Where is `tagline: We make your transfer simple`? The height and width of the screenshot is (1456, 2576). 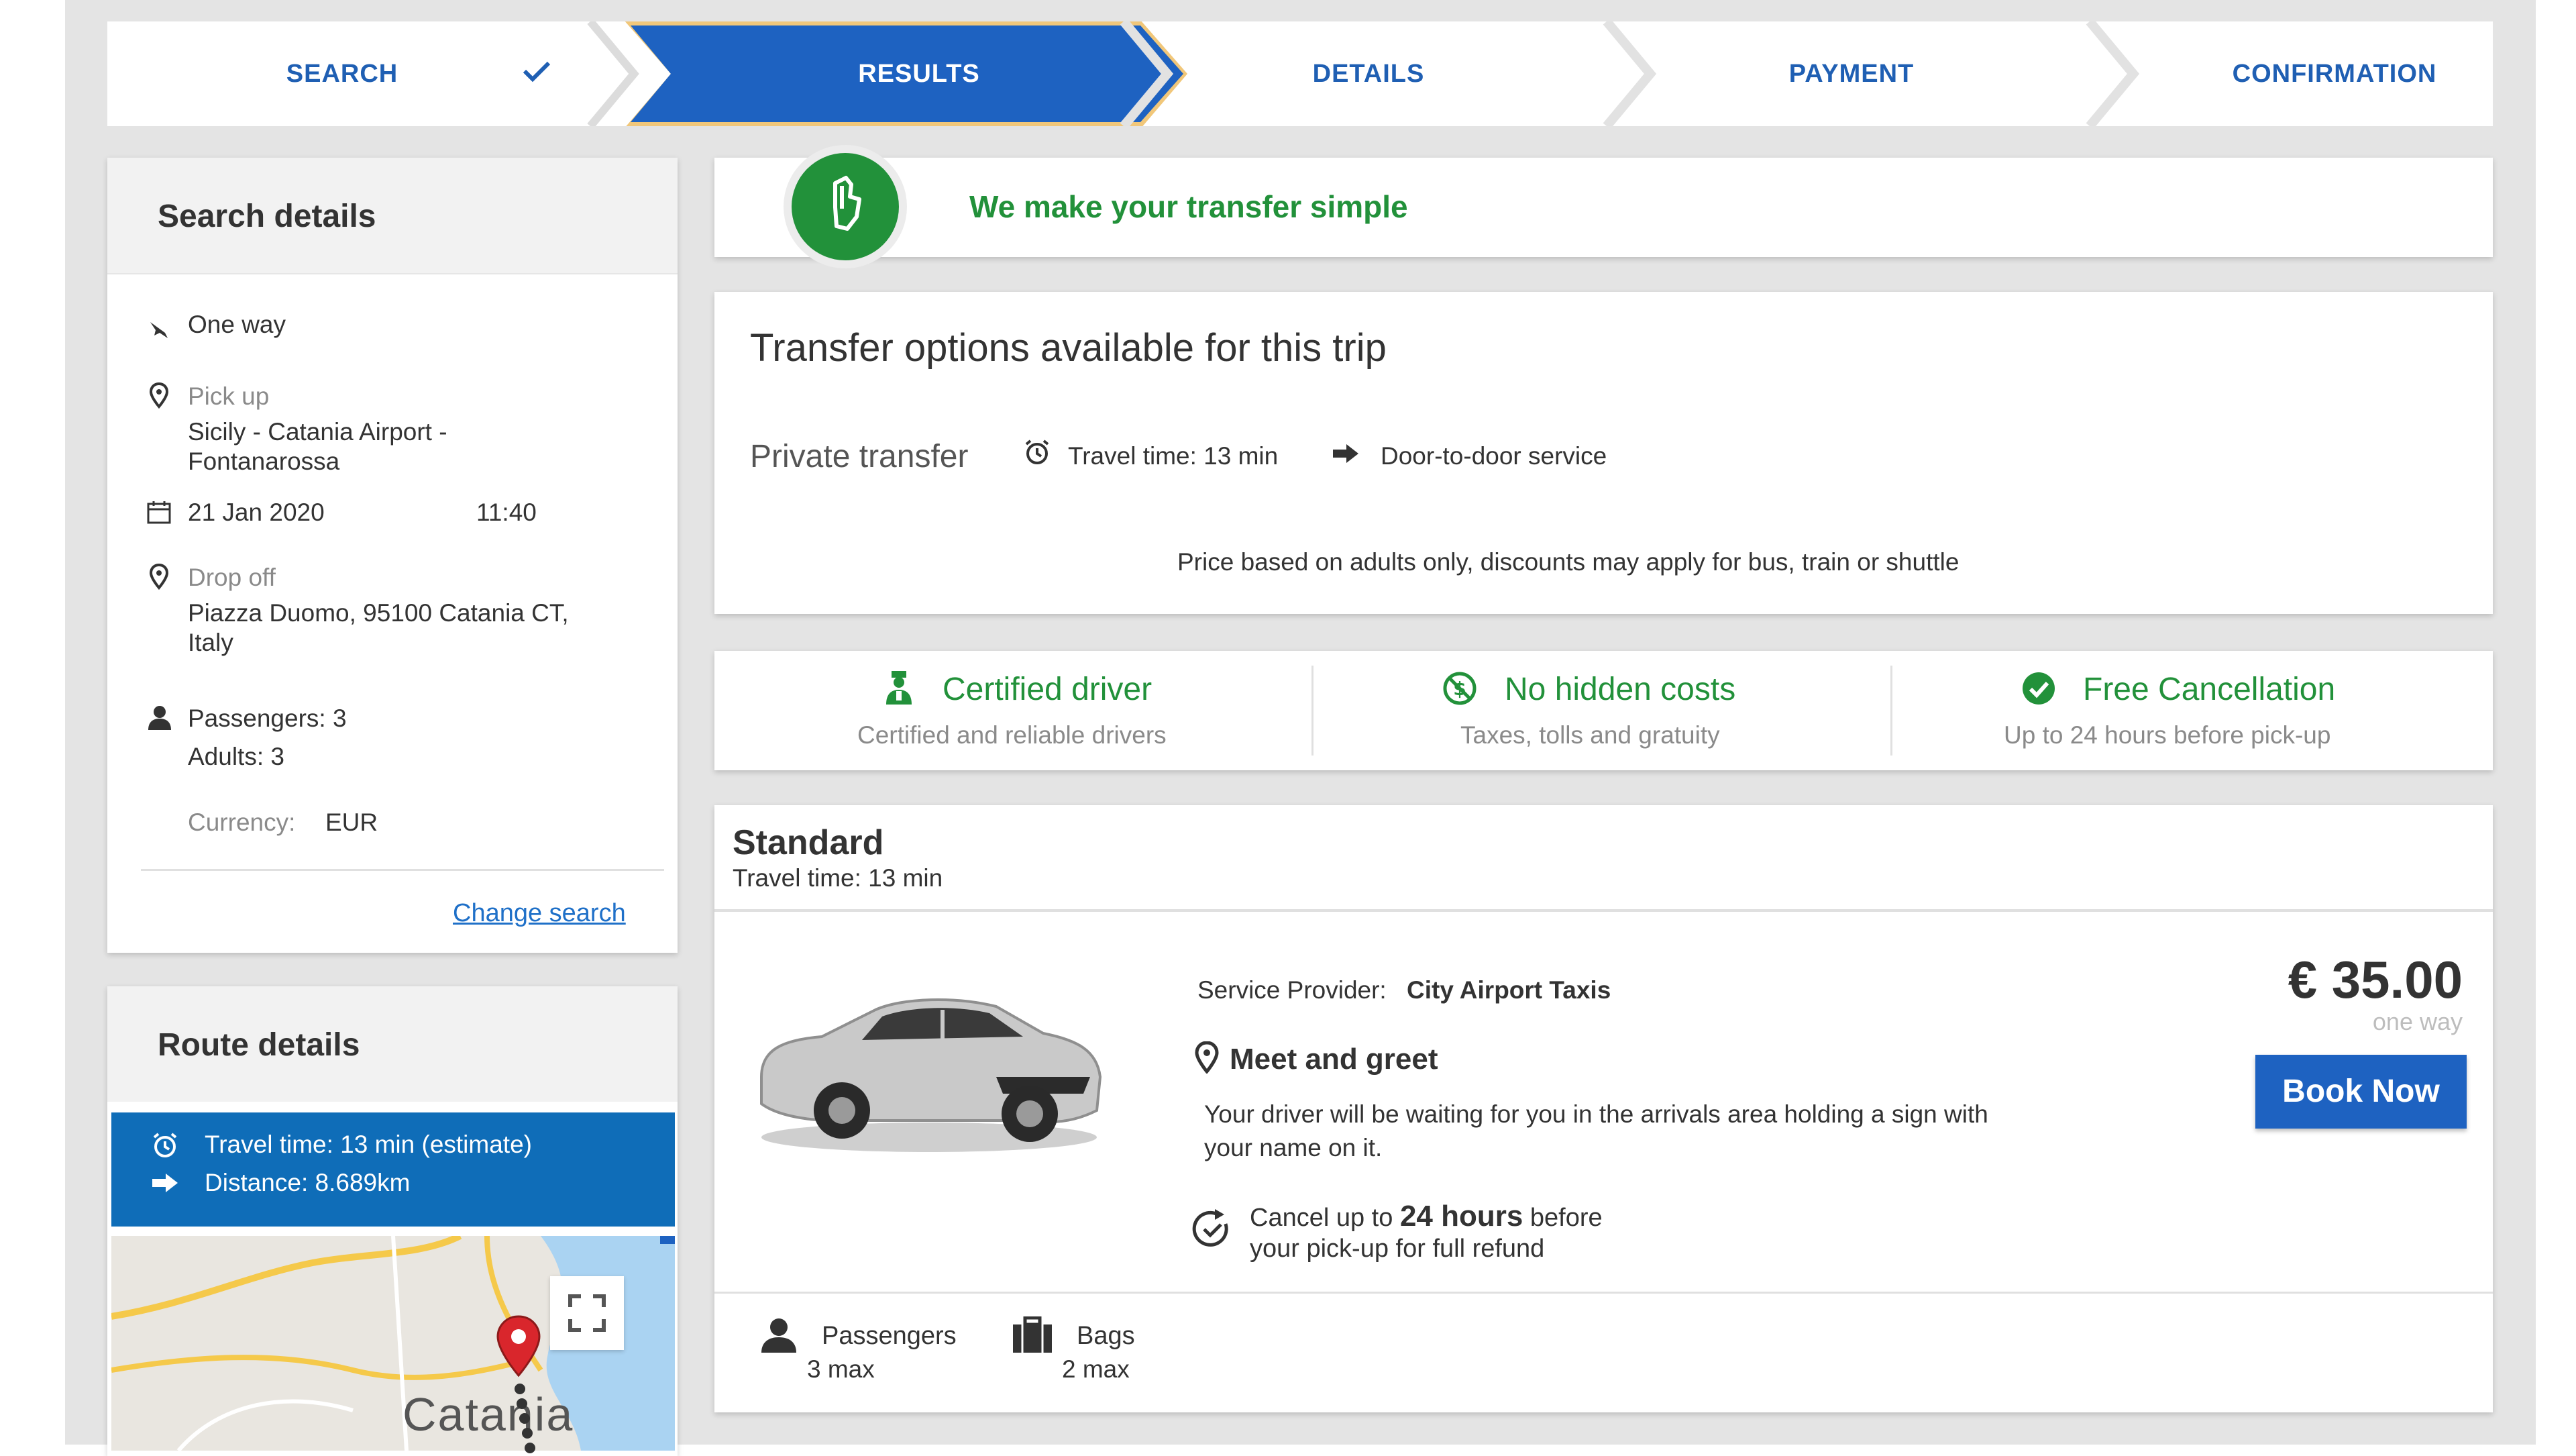
tagline: We make your transfer simple is located at coordinates (1188, 207).